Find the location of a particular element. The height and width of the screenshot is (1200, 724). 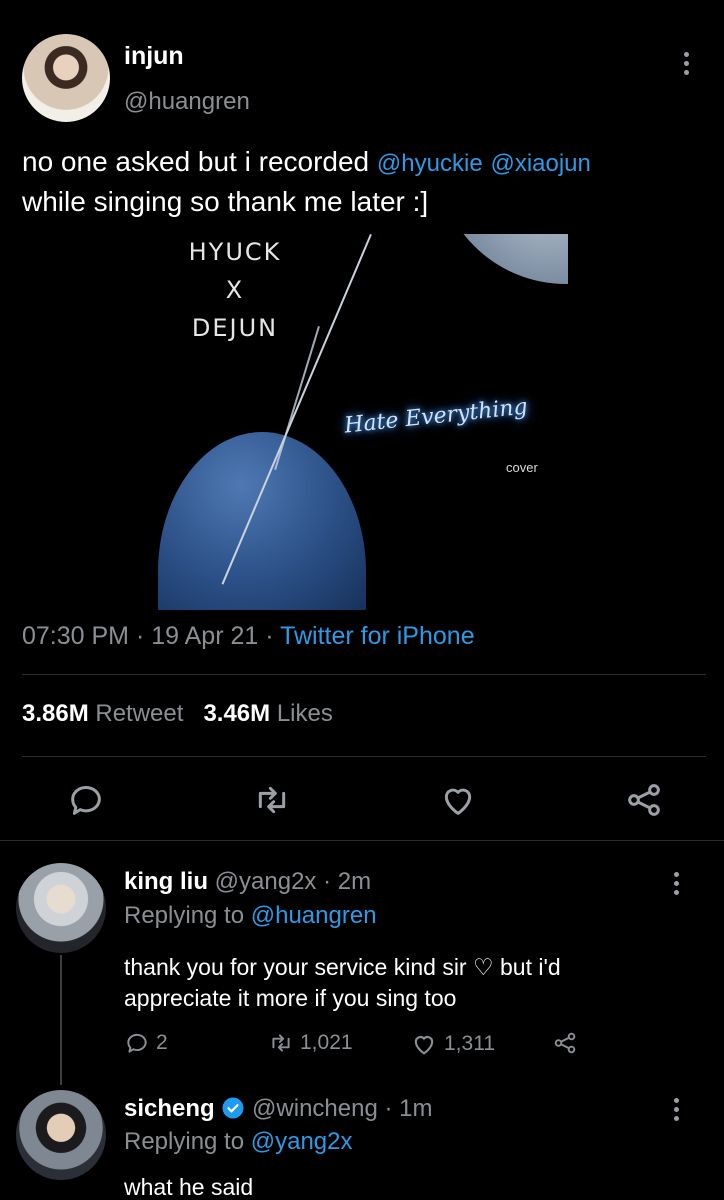

author-handle: @huangren is located at coordinates (187, 102).